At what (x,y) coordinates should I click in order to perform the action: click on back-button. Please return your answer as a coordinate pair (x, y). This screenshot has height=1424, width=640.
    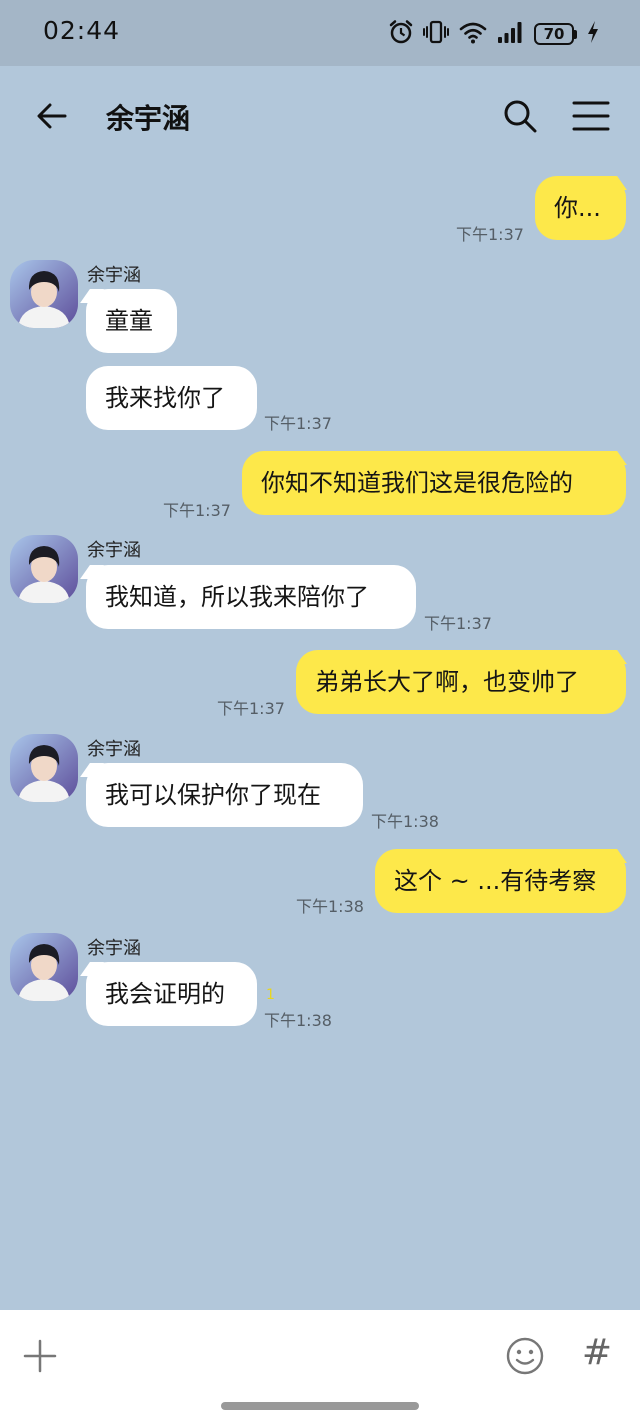
    Looking at the image, I should click on (52, 116).